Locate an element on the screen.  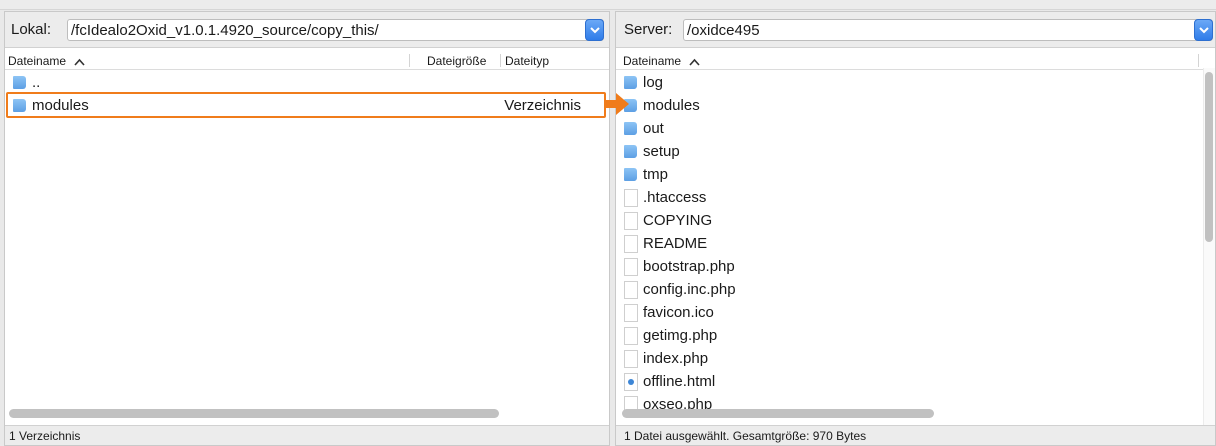
list-item-name: .htaccess is located at coordinates (675, 197).